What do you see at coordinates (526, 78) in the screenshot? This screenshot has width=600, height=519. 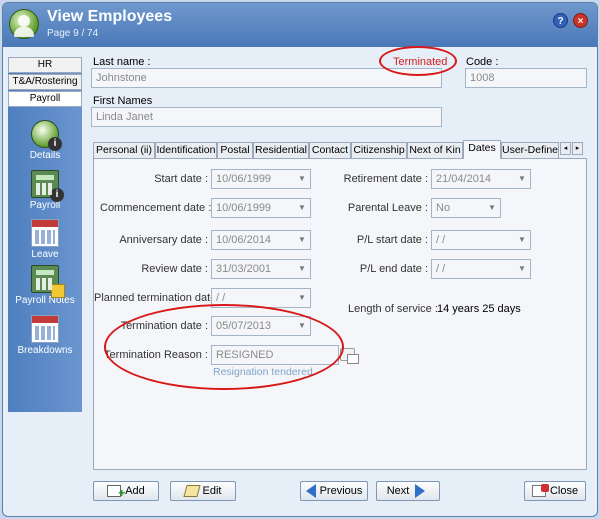 I see `code-field: 1008` at bounding box center [526, 78].